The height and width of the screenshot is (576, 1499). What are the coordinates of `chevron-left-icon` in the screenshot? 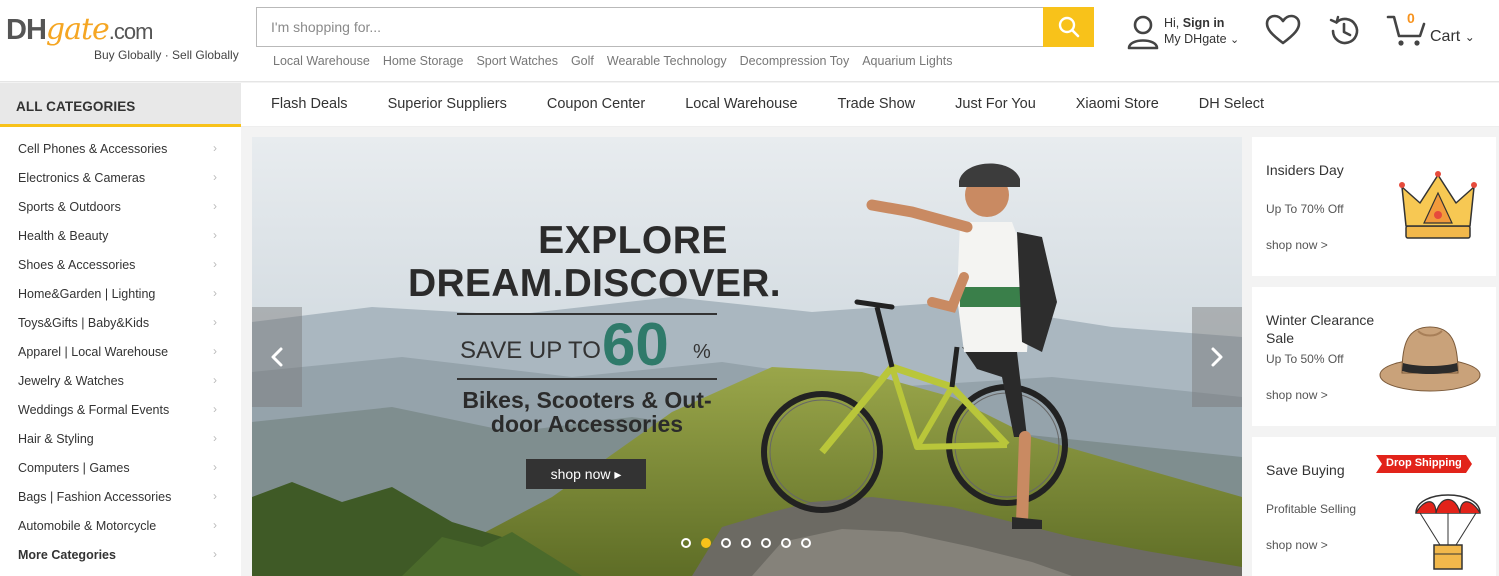 It's located at (277, 357).